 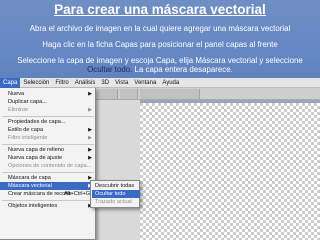 I want to click on menu-item-label: Estilo de capa, so click(x=26, y=130).